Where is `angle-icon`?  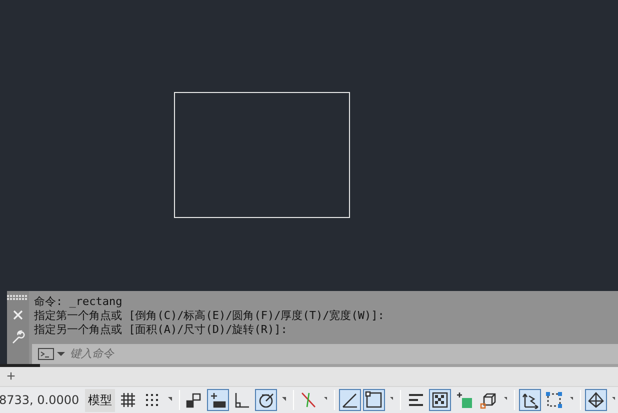 angle-icon is located at coordinates (349, 400).